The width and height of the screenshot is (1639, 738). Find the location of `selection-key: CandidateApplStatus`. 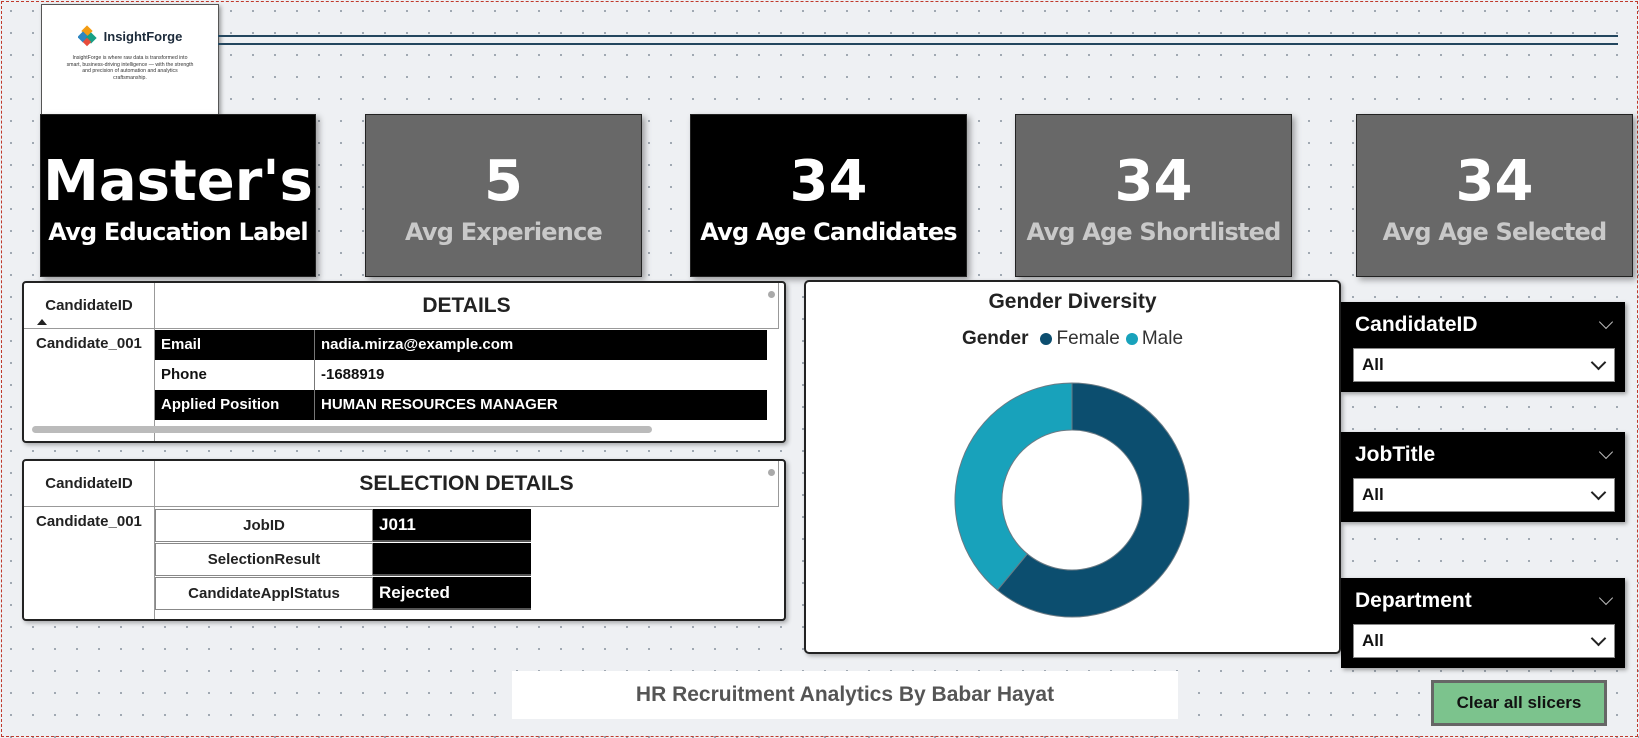

selection-key: CandidateApplStatus is located at coordinates (264, 593).